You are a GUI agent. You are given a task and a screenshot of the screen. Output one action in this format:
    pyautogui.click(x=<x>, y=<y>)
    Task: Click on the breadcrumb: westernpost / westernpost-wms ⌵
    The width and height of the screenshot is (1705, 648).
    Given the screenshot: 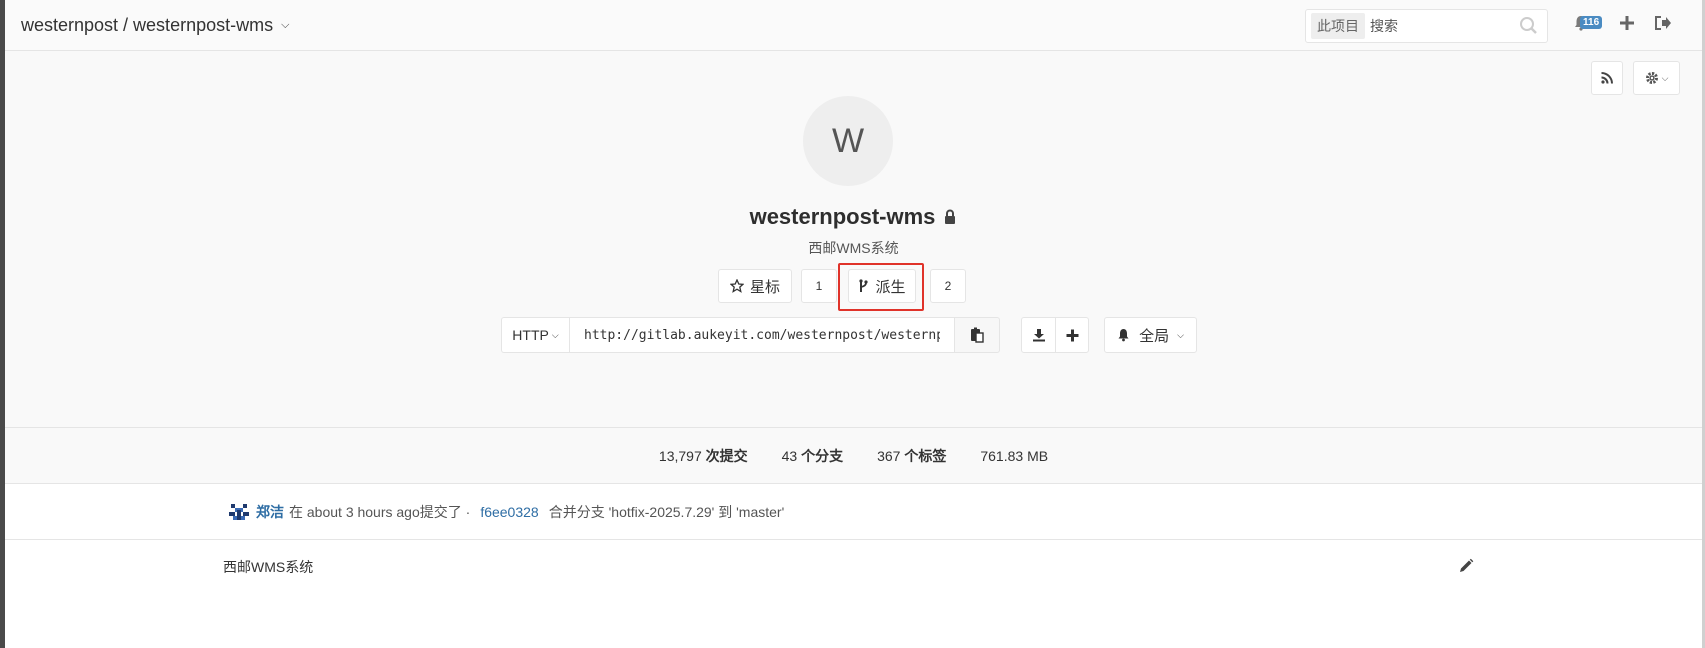 What is the action you would take?
    pyautogui.click(x=155, y=25)
    